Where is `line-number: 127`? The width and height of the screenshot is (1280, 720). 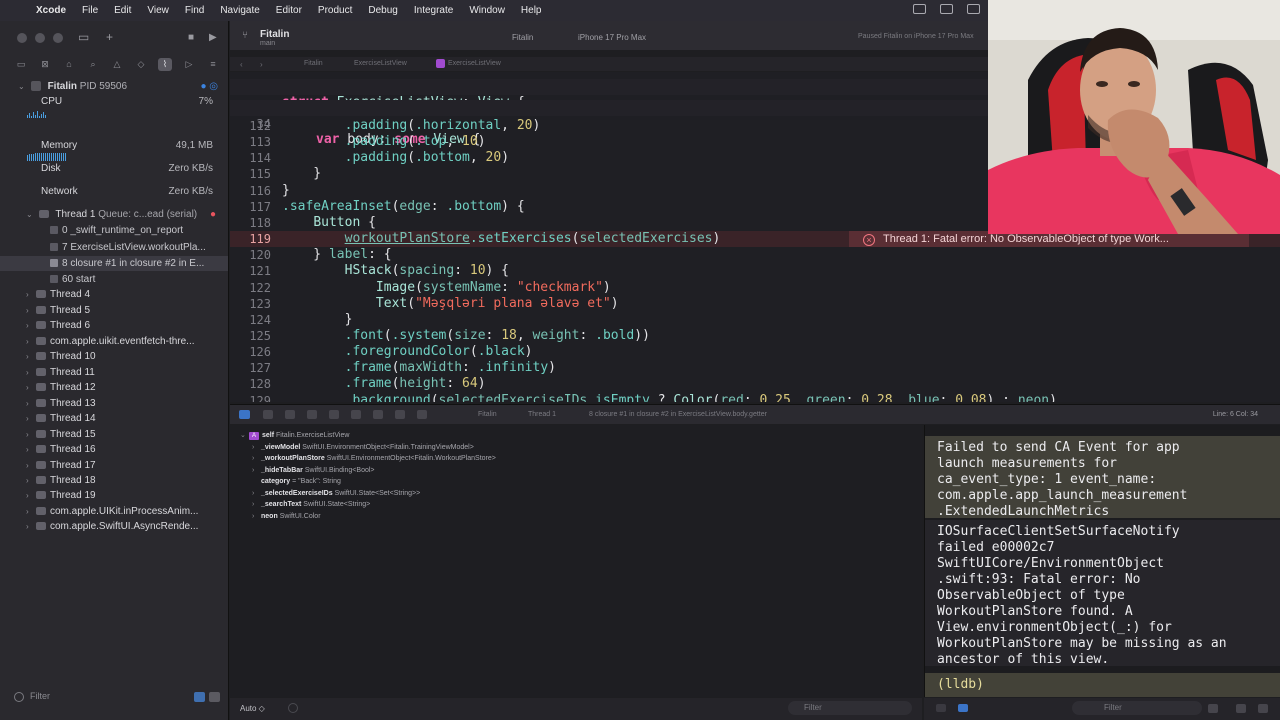 line-number: 127 is located at coordinates (250, 368).